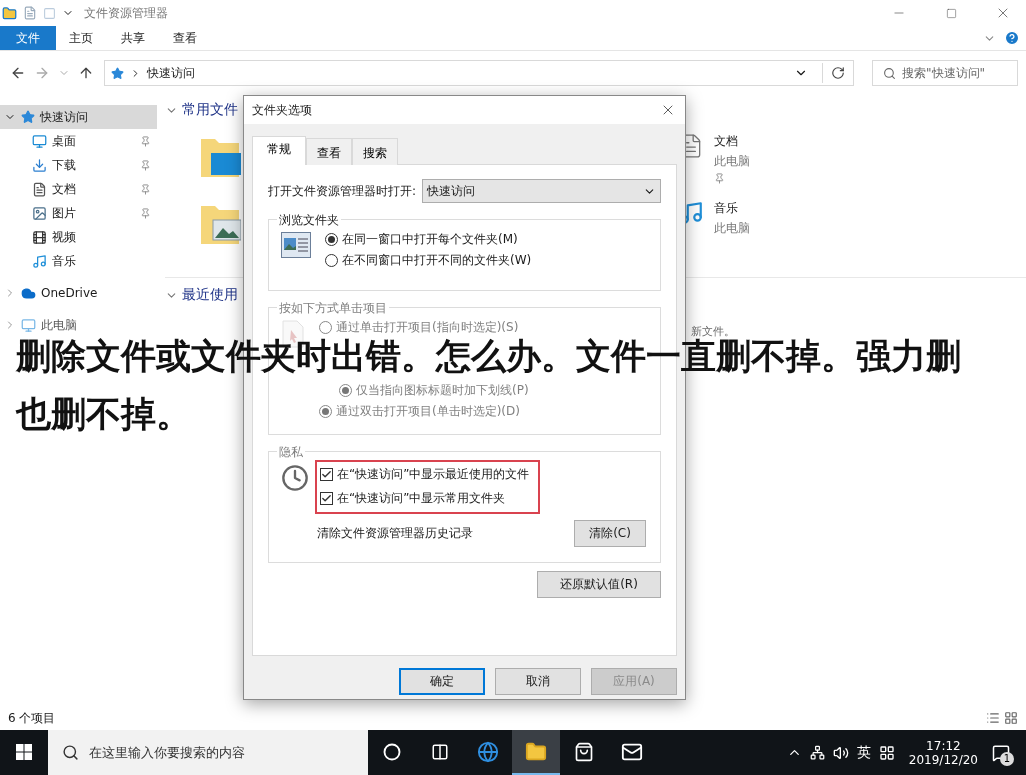  I want to click on open-with-label: 打开文件资源管理器时打开:, so click(342, 191).